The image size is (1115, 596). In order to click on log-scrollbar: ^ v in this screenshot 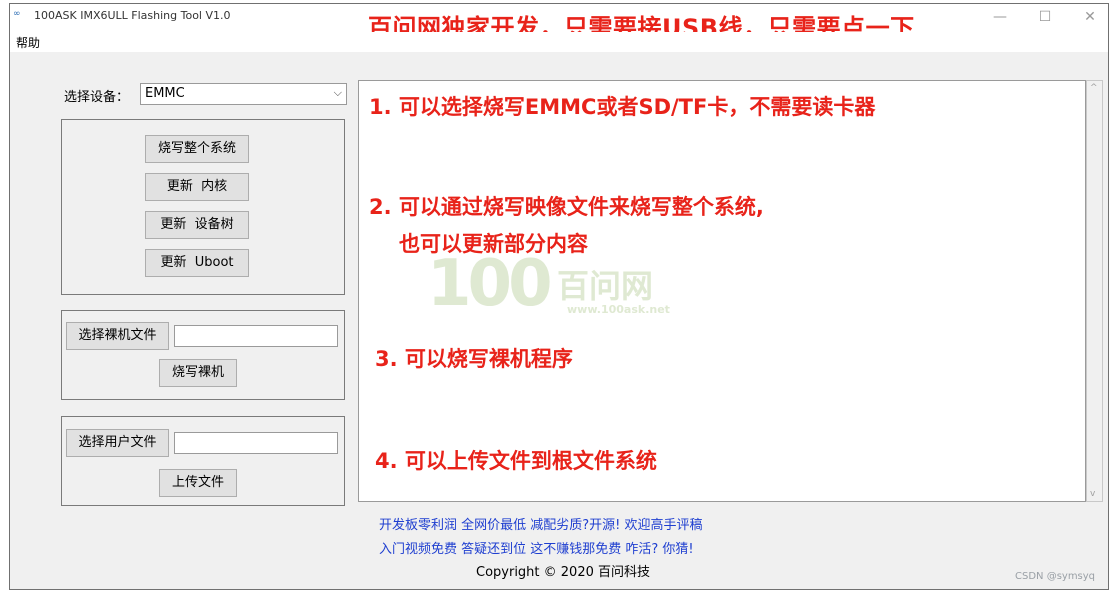, I will do `click(1094, 291)`.